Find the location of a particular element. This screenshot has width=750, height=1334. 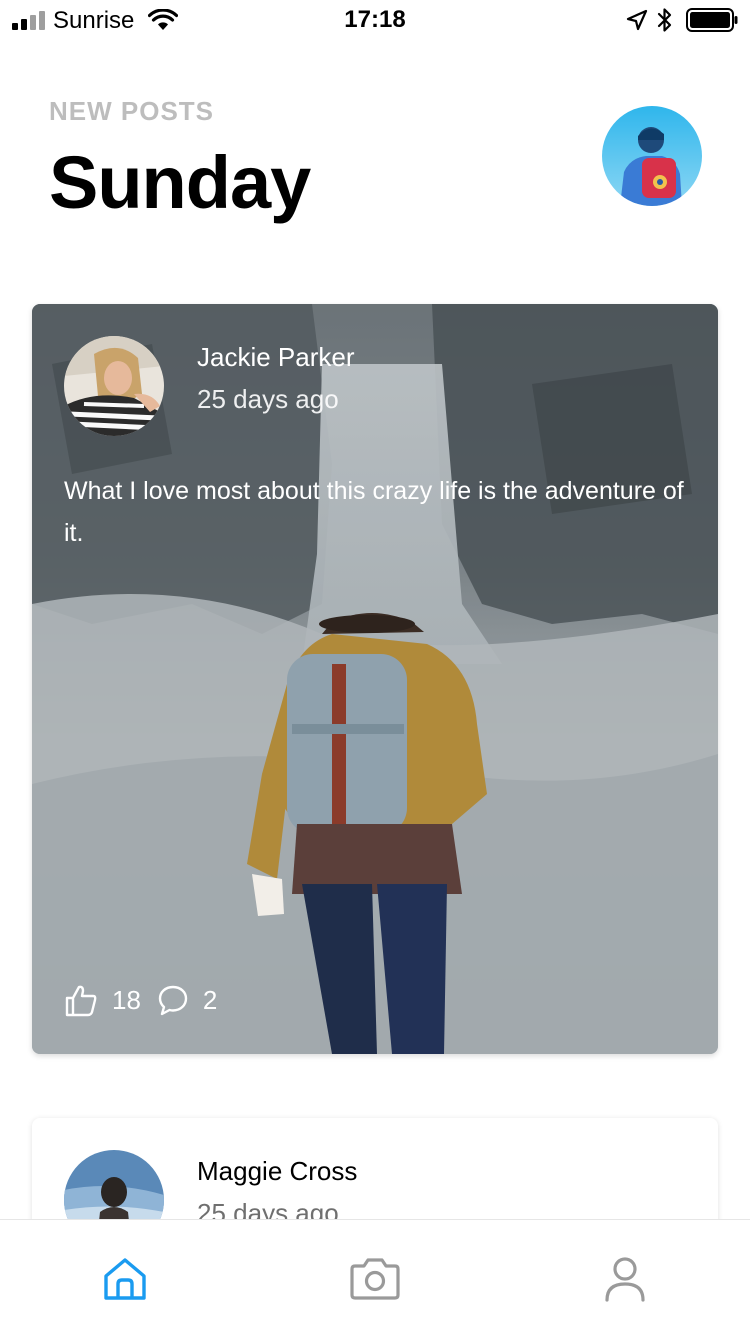

profile-avatar-image is located at coordinates (652, 156).